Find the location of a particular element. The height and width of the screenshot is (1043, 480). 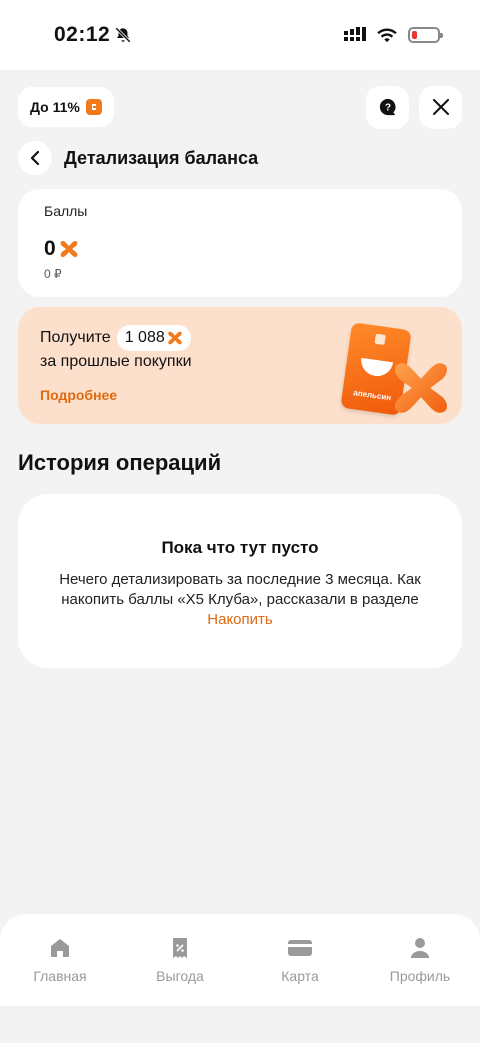

points-x-large-icon is located at coordinates (421, 388).